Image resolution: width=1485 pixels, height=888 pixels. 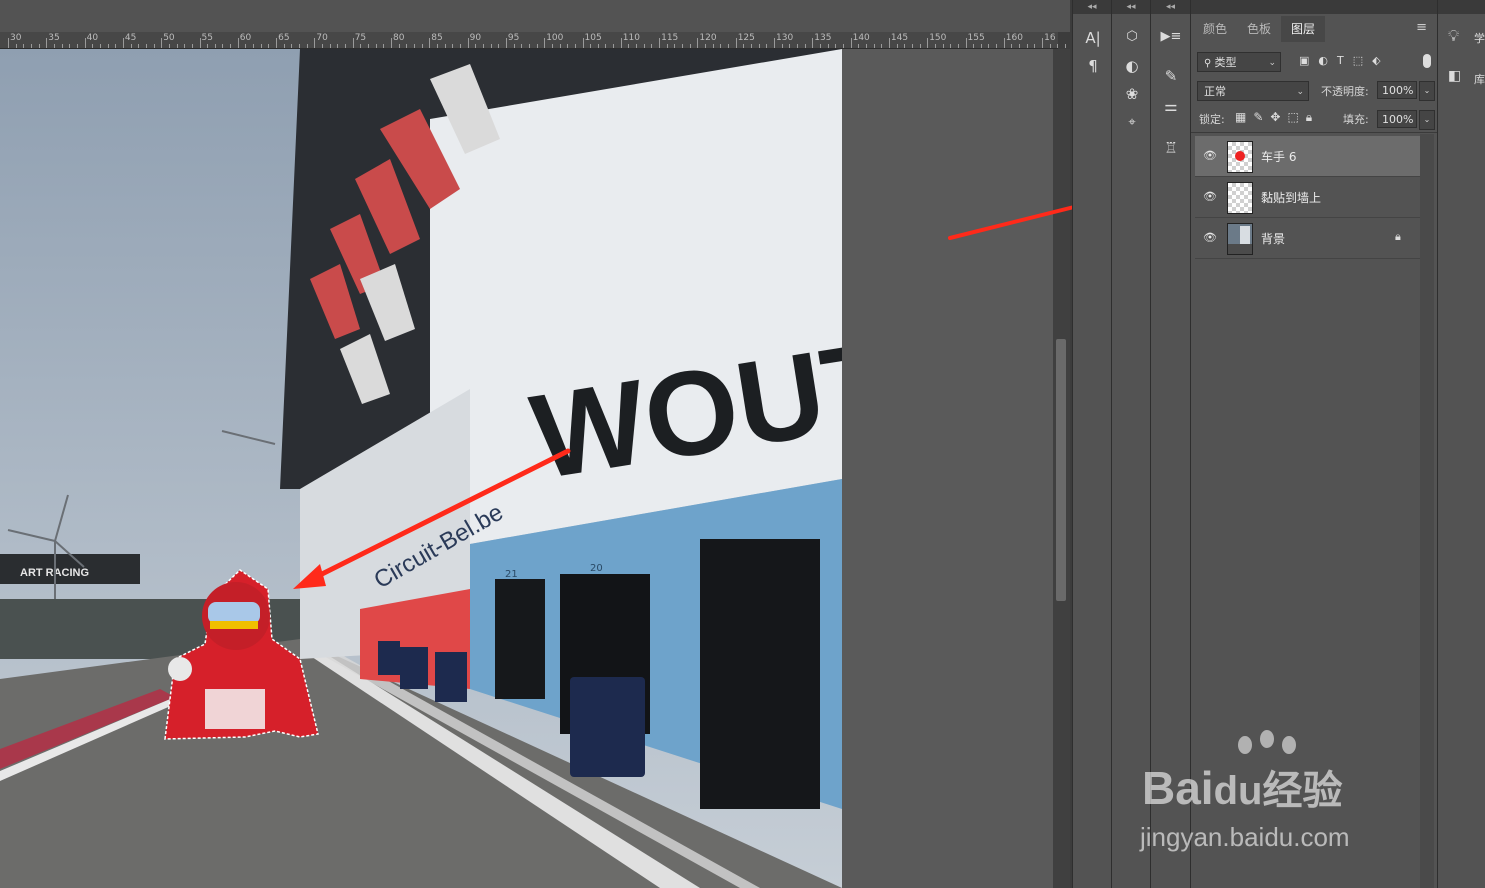 What do you see at coordinates (1014, 38) in the screenshot?
I see `ruler-label: 160` at bounding box center [1014, 38].